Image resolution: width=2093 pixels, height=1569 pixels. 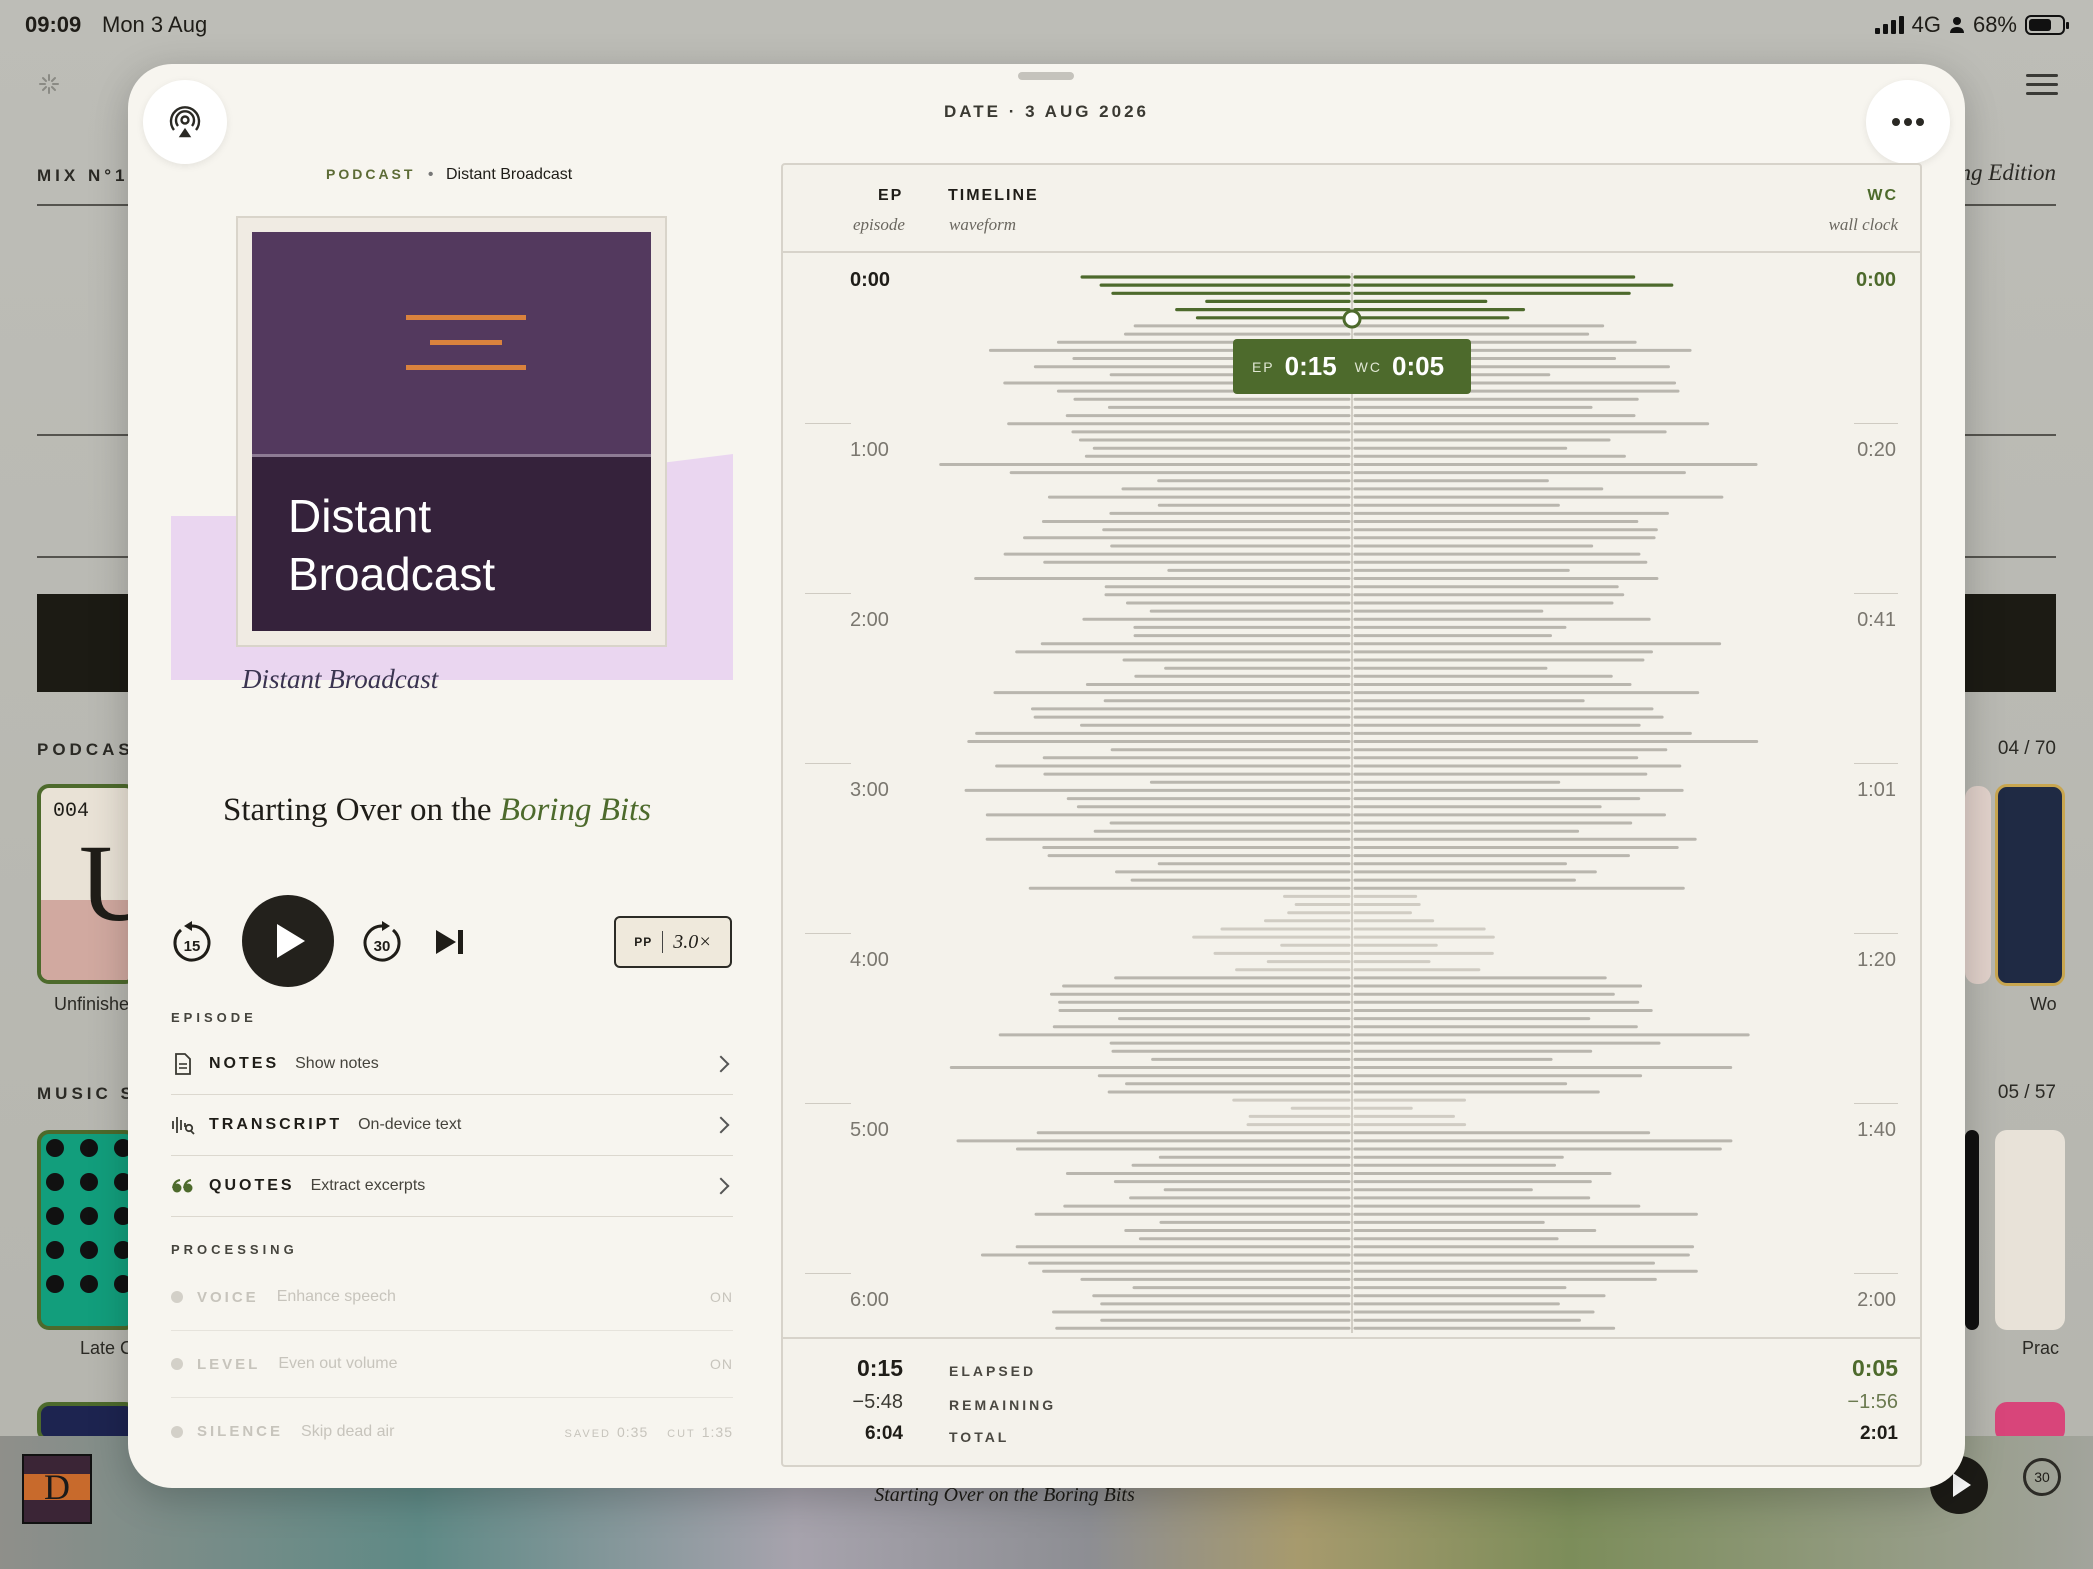 I want to click on podcast-name: Distant Broadcast, so click(x=509, y=174).